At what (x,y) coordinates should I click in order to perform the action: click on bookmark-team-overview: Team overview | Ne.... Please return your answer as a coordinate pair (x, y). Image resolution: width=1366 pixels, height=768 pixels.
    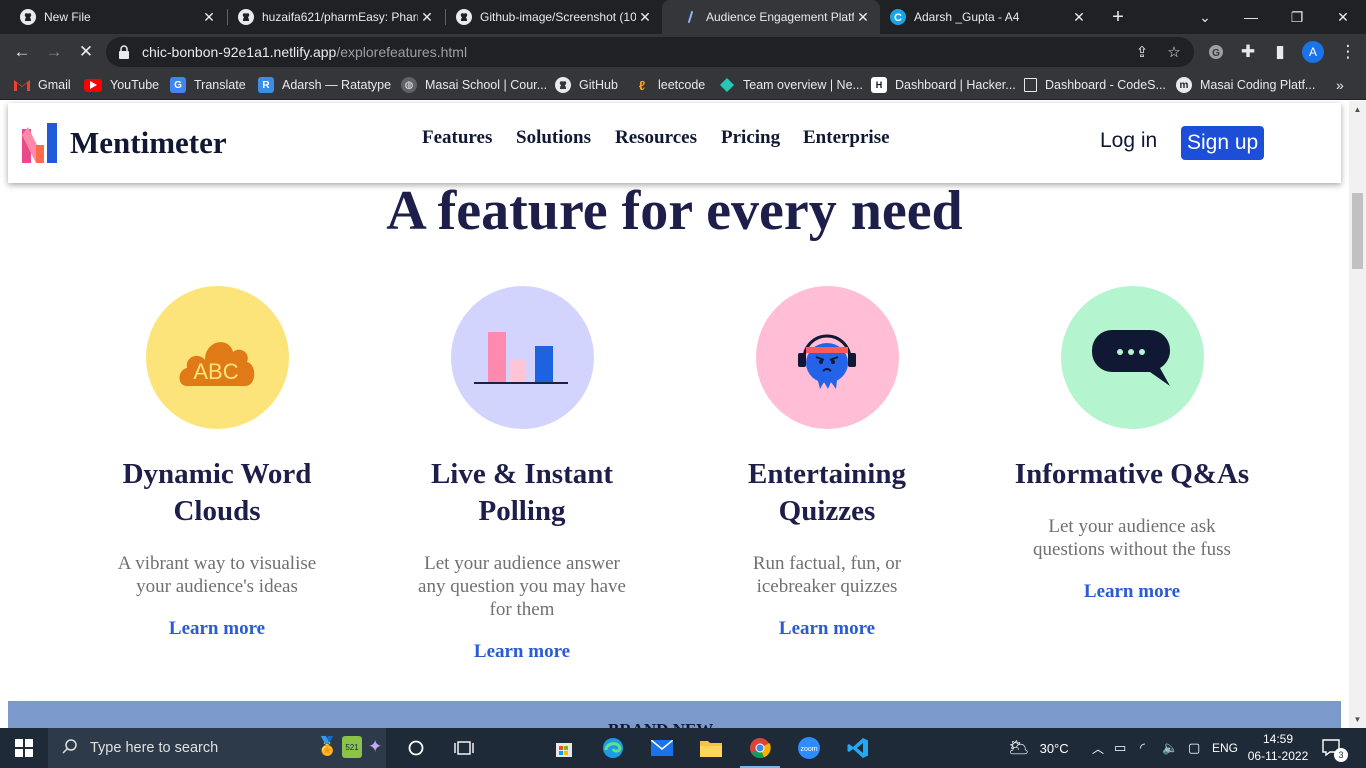
    Looking at the image, I should click on (791, 85).